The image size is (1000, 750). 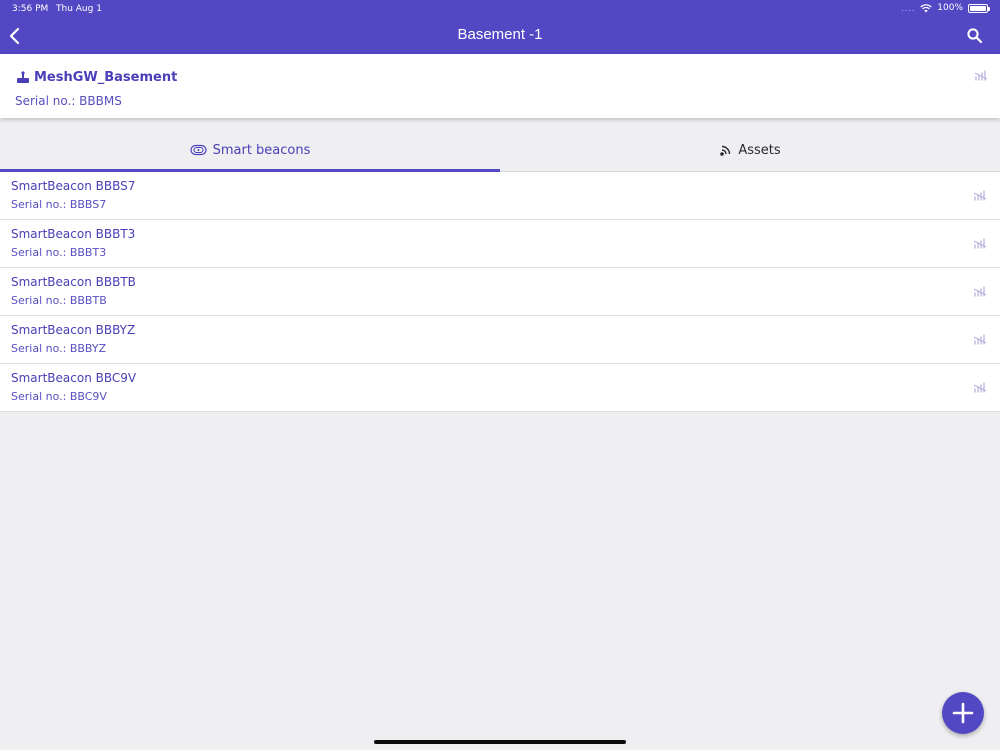 I want to click on plus-icon, so click(x=963, y=713).